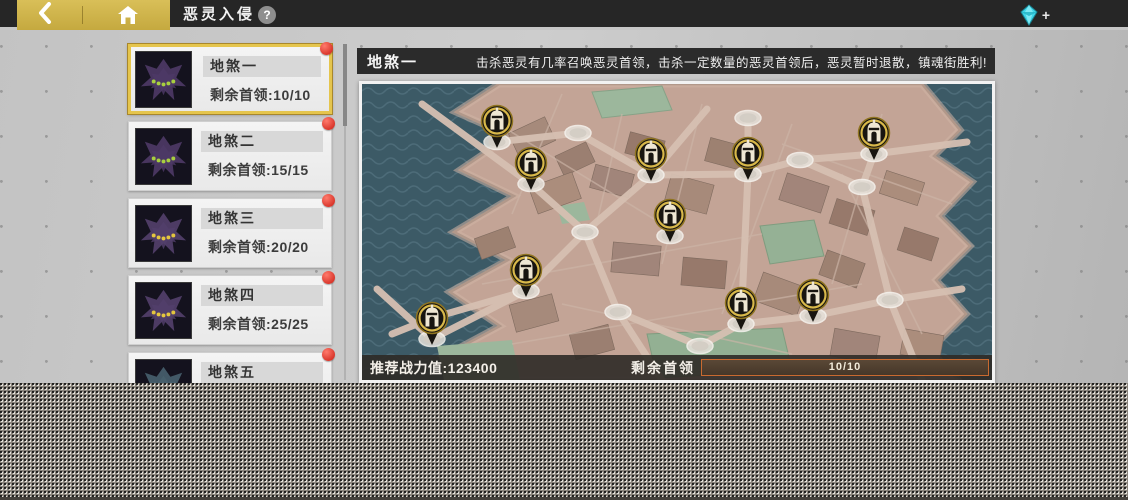  What do you see at coordinates (93, 15) in the screenshot?
I see `top-bar-gold-section` at bounding box center [93, 15].